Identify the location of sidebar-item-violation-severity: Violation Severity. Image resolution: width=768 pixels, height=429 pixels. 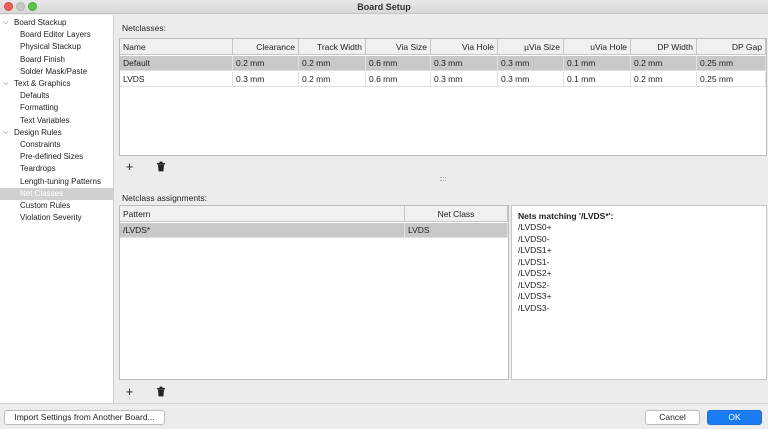
(57, 218).